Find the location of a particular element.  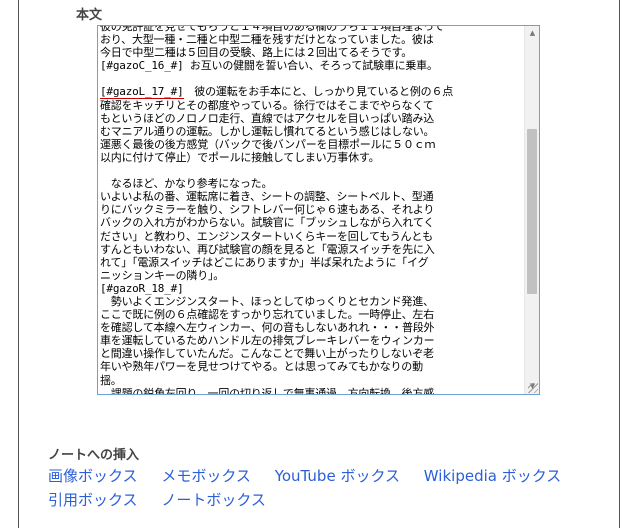

line-text: いよいよ私の番、運転席に着き、シートの調整、シートベルト、型通 is located at coordinates (267, 197).